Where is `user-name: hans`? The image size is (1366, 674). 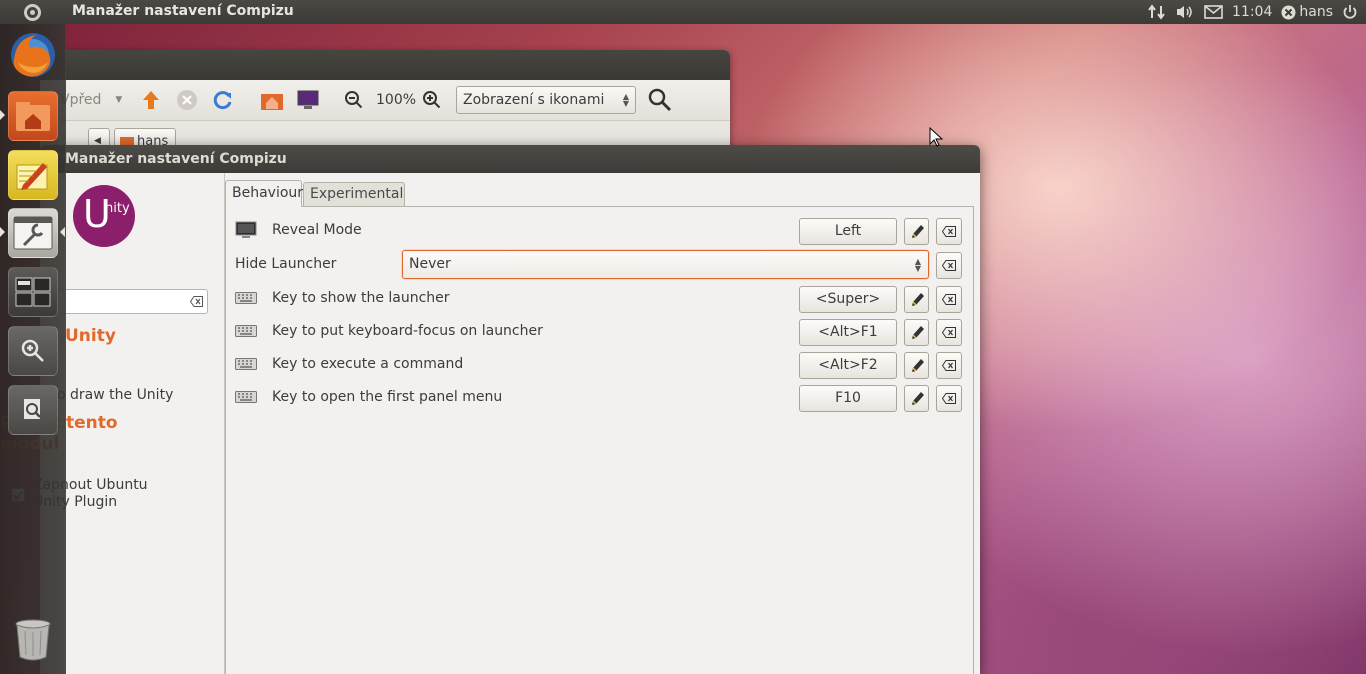
user-name: hans is located at coordinates (1316, 12).